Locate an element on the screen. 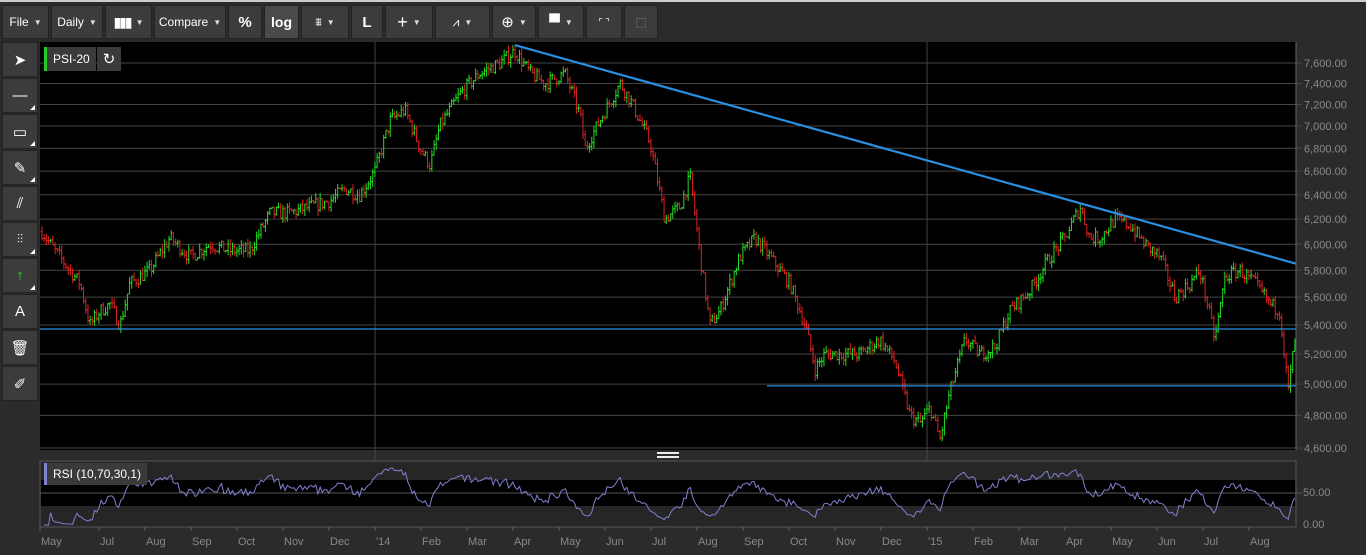 The image size is (1366, 555). y-tick-label: 4,600.00 is located at coordinates (1325, 449).